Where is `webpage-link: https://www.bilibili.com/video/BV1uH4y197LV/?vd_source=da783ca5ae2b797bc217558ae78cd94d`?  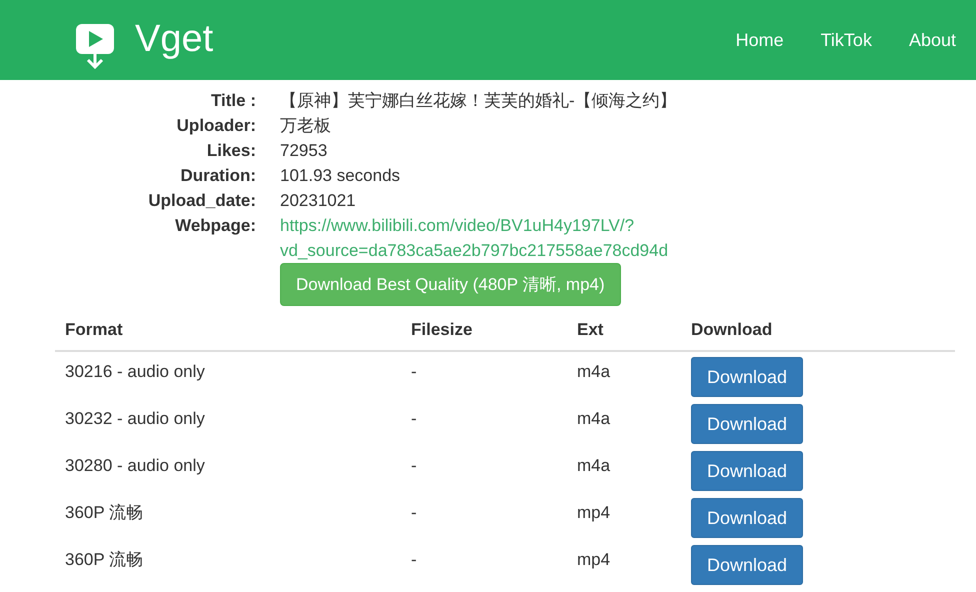 webpage-link: https://www.bilibili.com/video/BV1uH4y197LV/?vd_source=da783ca5ae2b797bc217558ae78cd94d is located at coordinates (485, 238).